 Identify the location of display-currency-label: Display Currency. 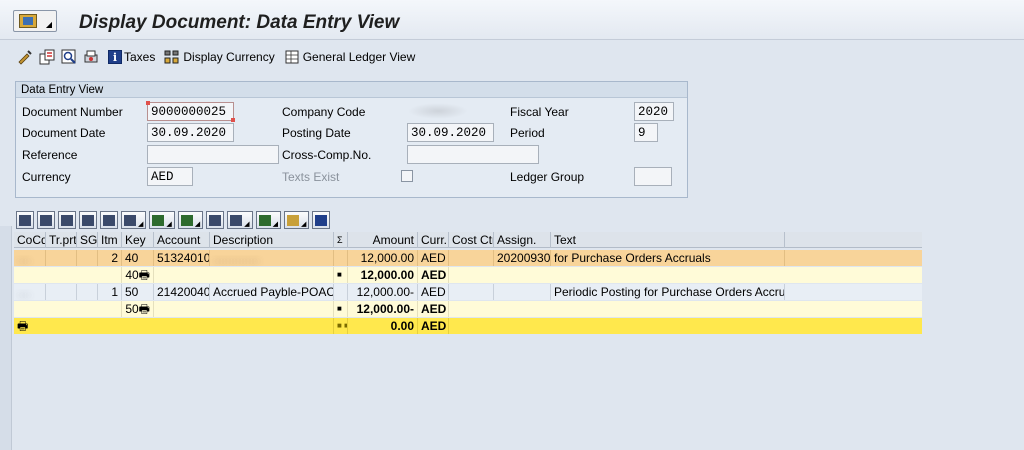
(229, 57).